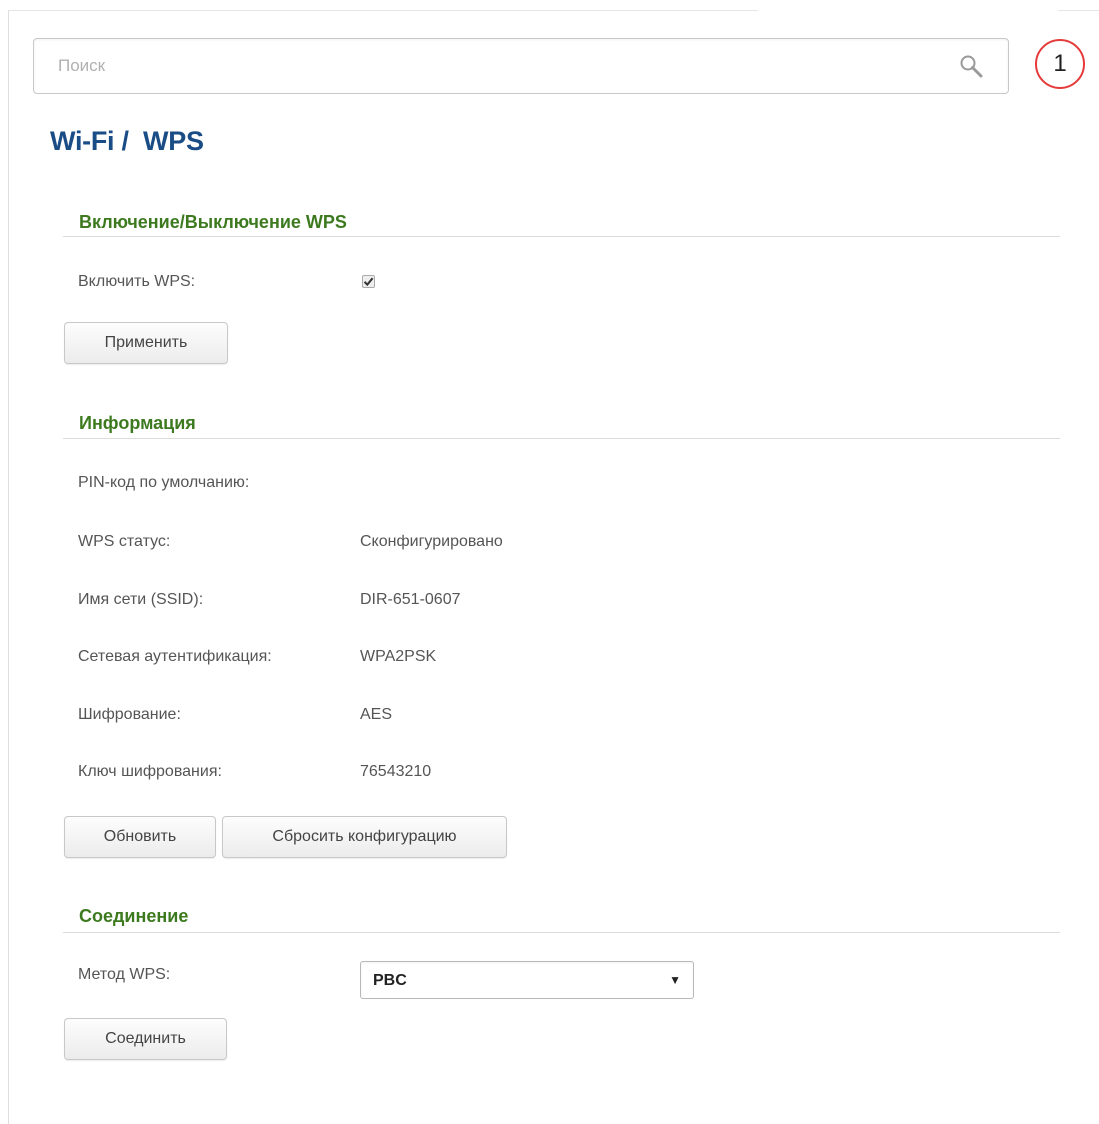 The height and width of the screenshot is (1124, 1099). What do you see at coordinates (124, 974) in the screenshot?
I see `wps-method-label: Метод WPS:` at bounding box center [124, 974].